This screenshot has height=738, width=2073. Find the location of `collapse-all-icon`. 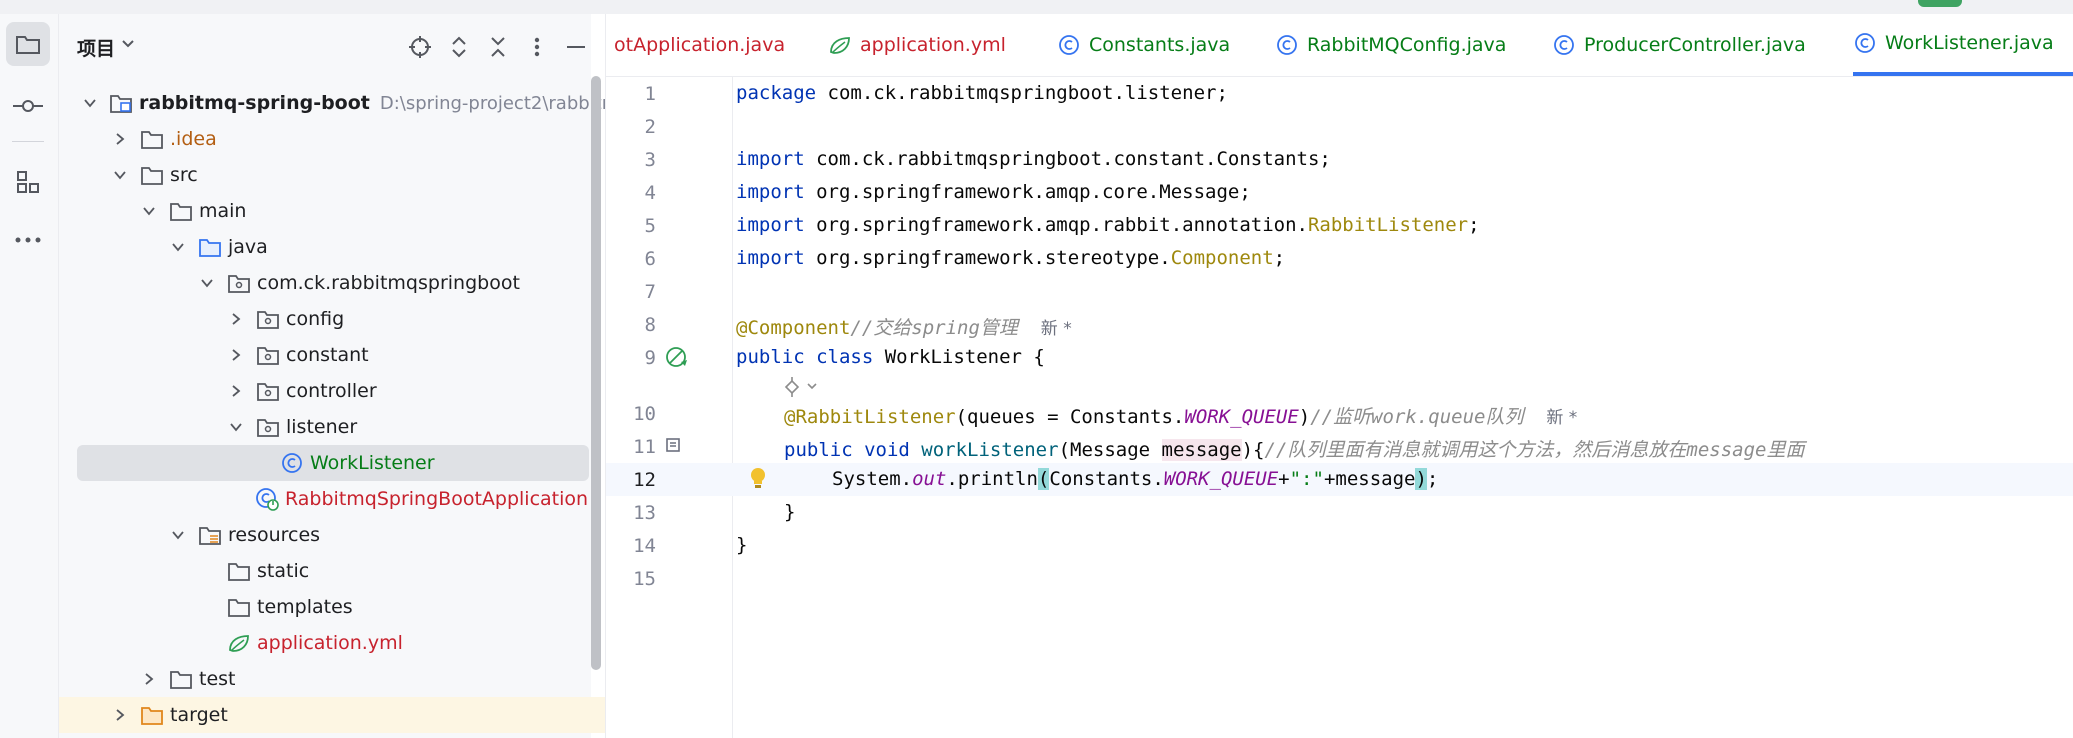

collapse-all-icon is located at coordinates (498, 47).